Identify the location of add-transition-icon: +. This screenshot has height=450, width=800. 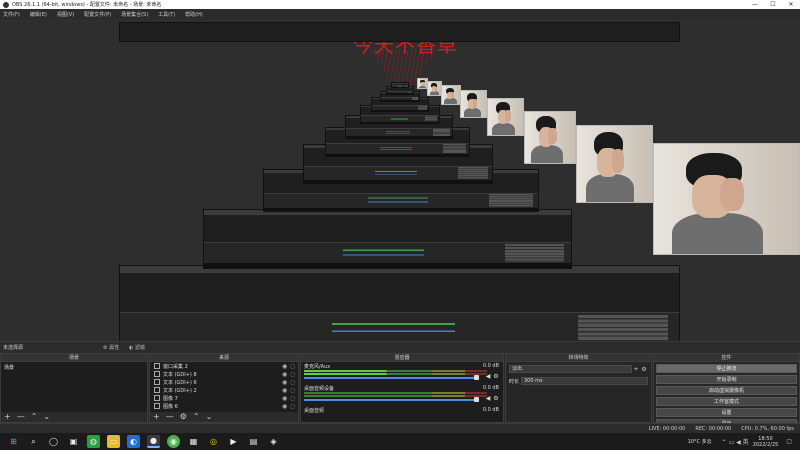
(636, 369).